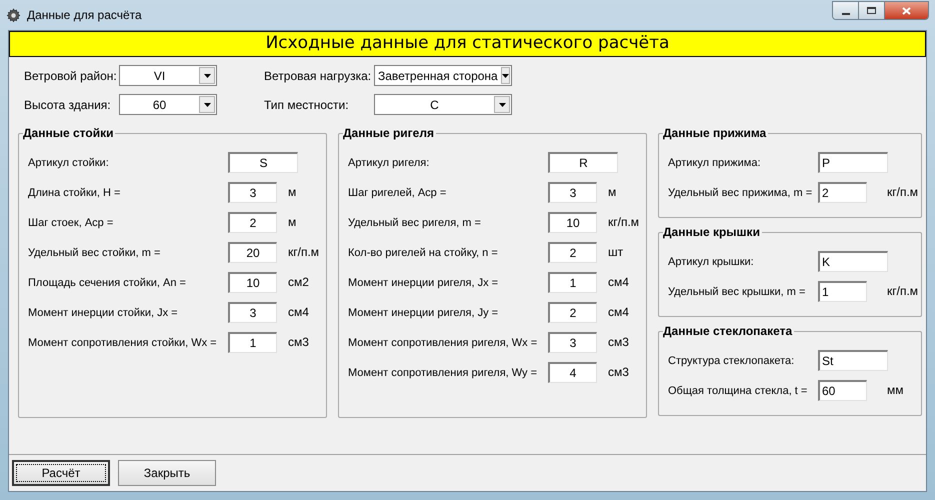  I want to click on dropdown: C, so click(443, 104).